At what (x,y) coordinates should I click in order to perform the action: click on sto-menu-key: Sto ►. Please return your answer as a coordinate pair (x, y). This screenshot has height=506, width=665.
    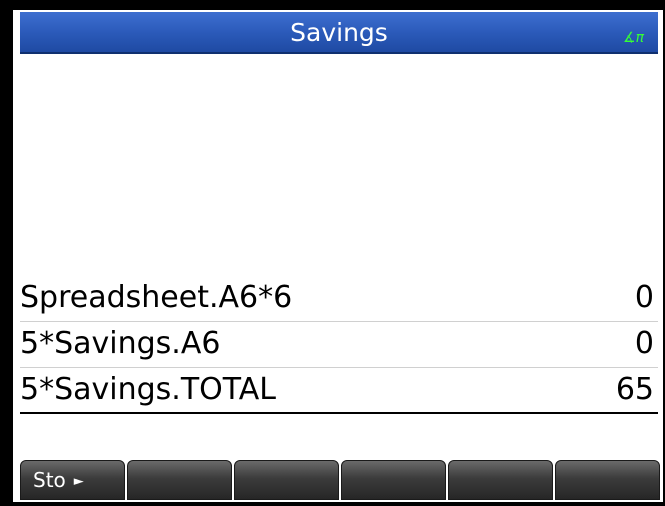
    Looking at the image, I should click on (72, 480).